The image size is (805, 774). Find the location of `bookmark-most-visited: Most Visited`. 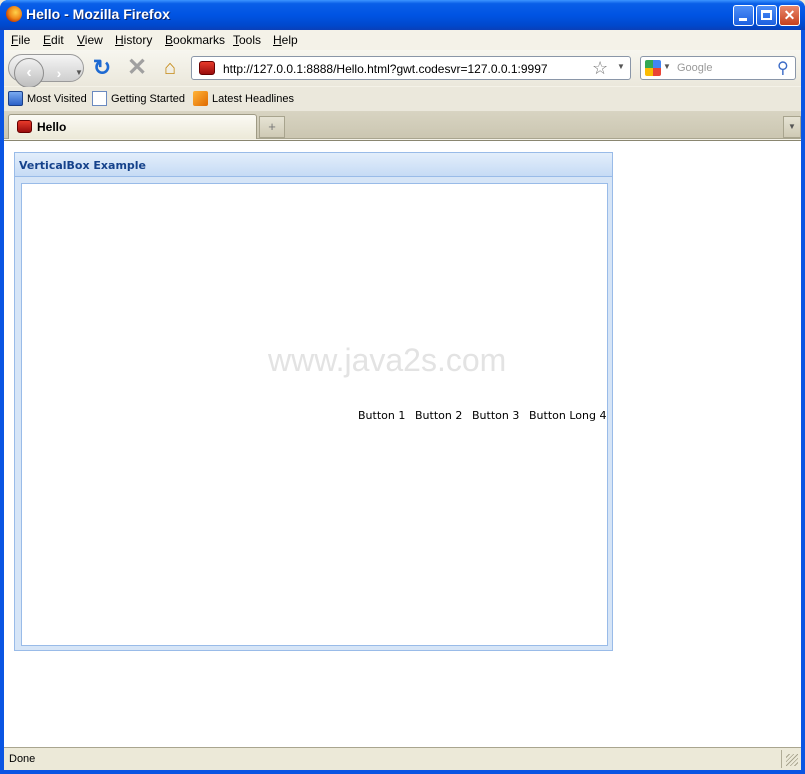

bookmark-most-visited: Most Visited is located at coordinates (49, 99).